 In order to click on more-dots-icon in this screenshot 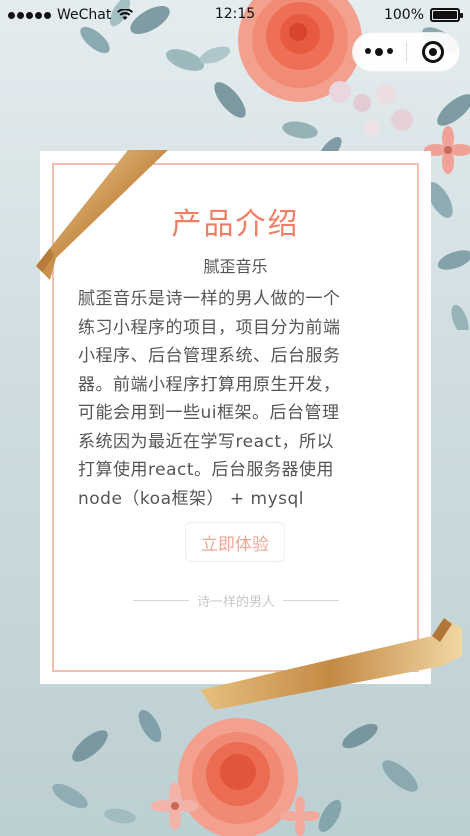, I will do `click(379, 52)`.